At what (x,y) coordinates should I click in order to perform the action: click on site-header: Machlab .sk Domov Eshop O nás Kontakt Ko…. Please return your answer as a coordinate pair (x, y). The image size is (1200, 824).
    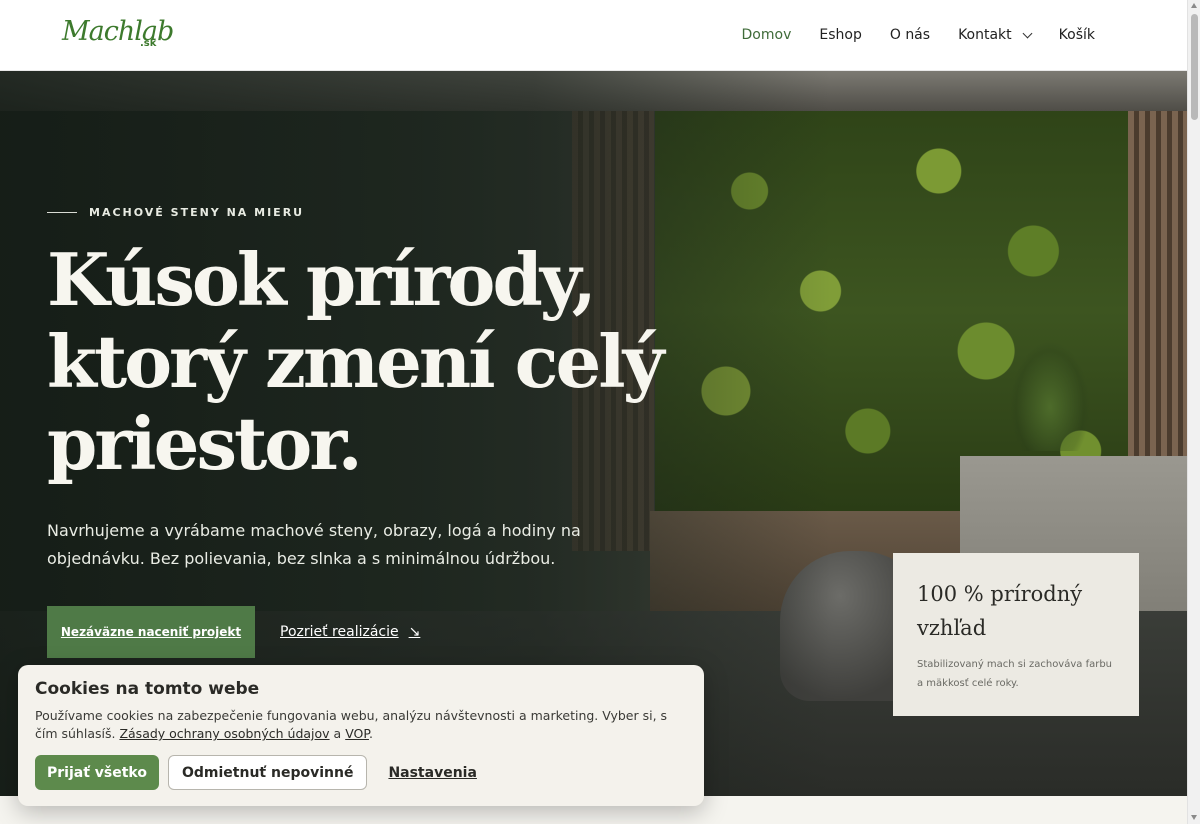
    Looking at the image, I should click on (593, 35).